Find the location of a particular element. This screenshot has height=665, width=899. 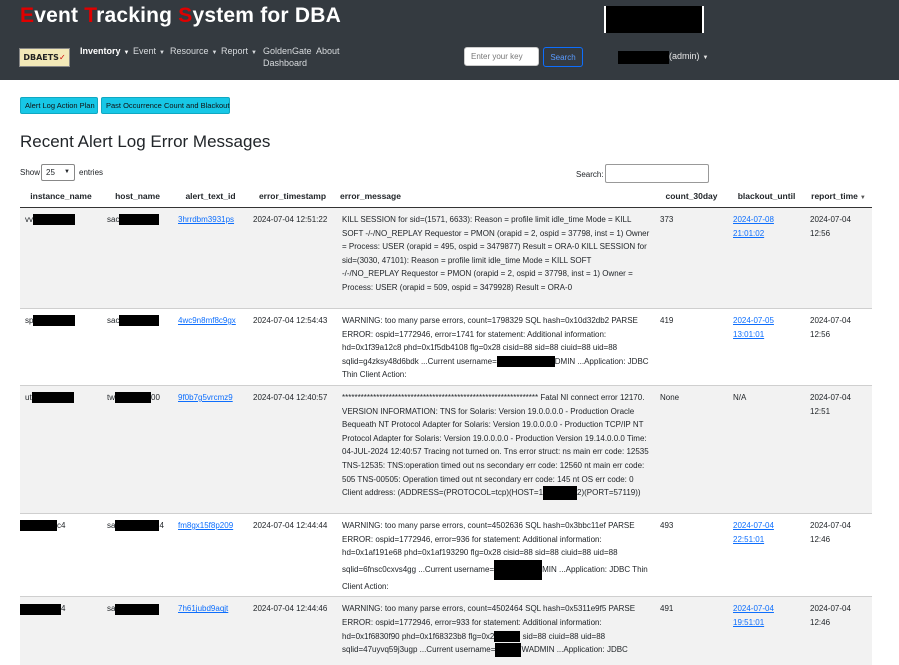

nav-inventory: Inventory ▼ is located at coordinates (104, 51).